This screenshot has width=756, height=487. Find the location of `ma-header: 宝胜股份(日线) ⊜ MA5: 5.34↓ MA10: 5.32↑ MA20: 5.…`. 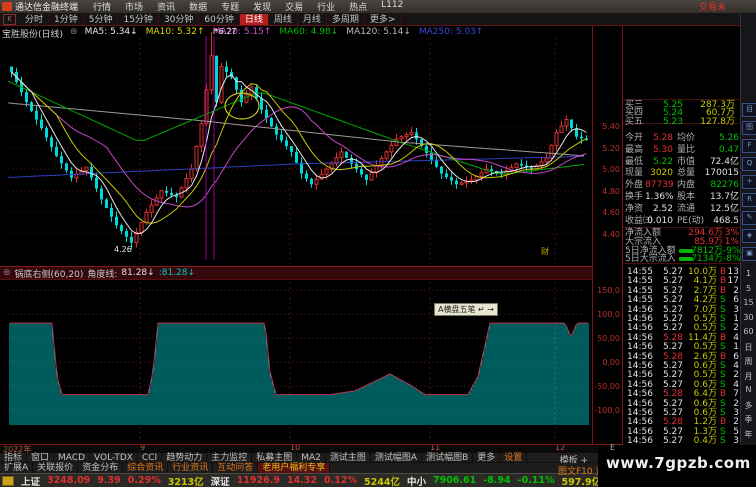

ma-header: 宝胜股份(日线) ⊜ MA5: 5.34↓ MA10: 5.32↑ MA20: 5.… is located at coordinates (243, 33).